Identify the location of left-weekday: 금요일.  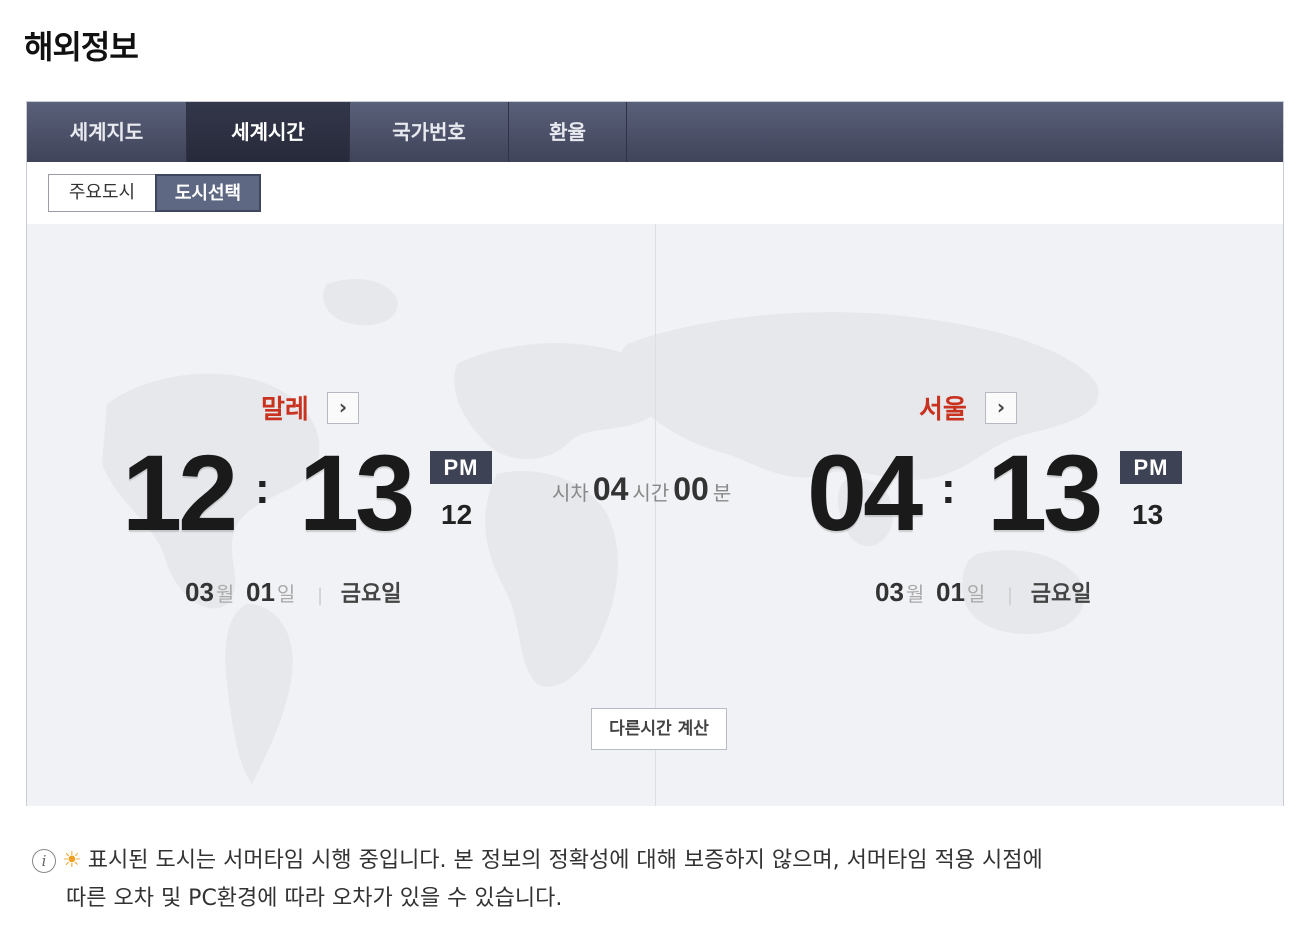
(371, 594).